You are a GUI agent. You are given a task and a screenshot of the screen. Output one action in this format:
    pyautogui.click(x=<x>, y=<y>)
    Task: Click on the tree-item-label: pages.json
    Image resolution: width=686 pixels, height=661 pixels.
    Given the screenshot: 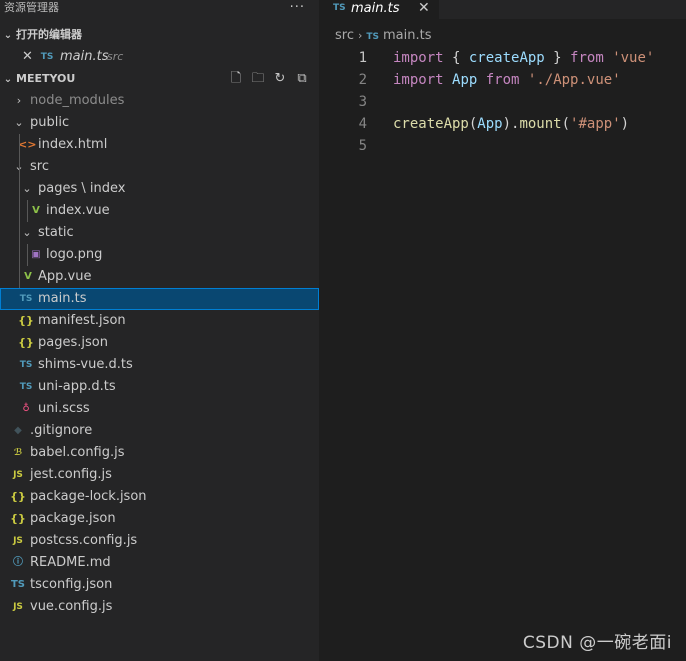 What is the action you would take?
    pyautogui.click(x=73, y=342)
    